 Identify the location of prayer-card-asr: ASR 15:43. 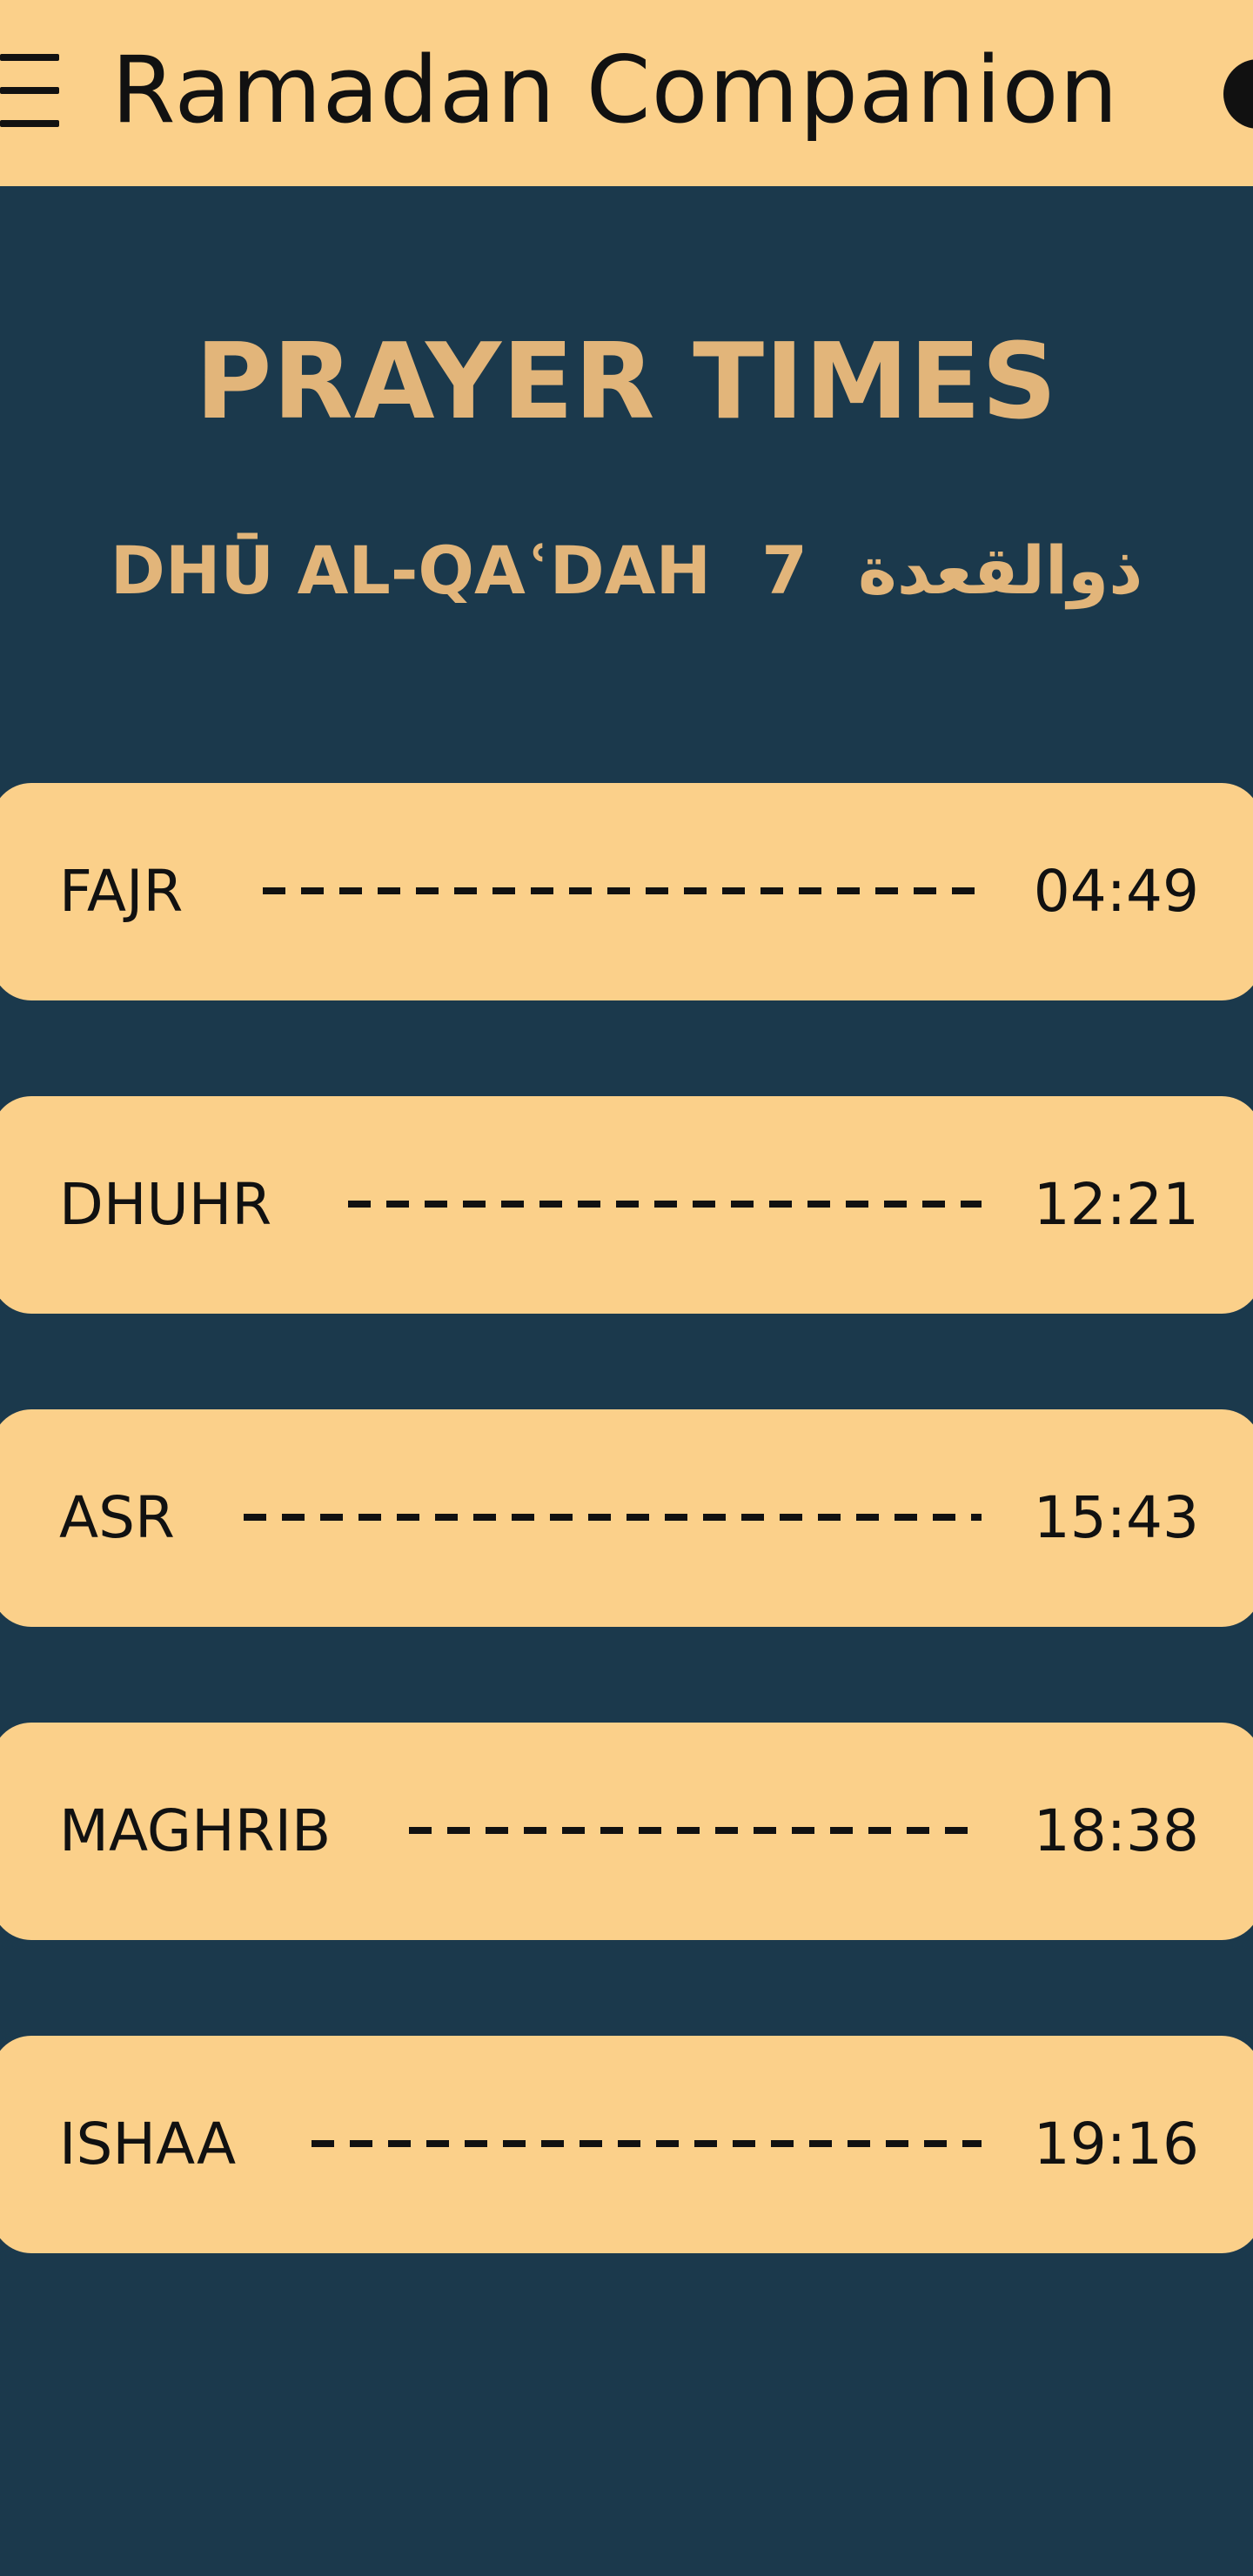
(626, 1518).